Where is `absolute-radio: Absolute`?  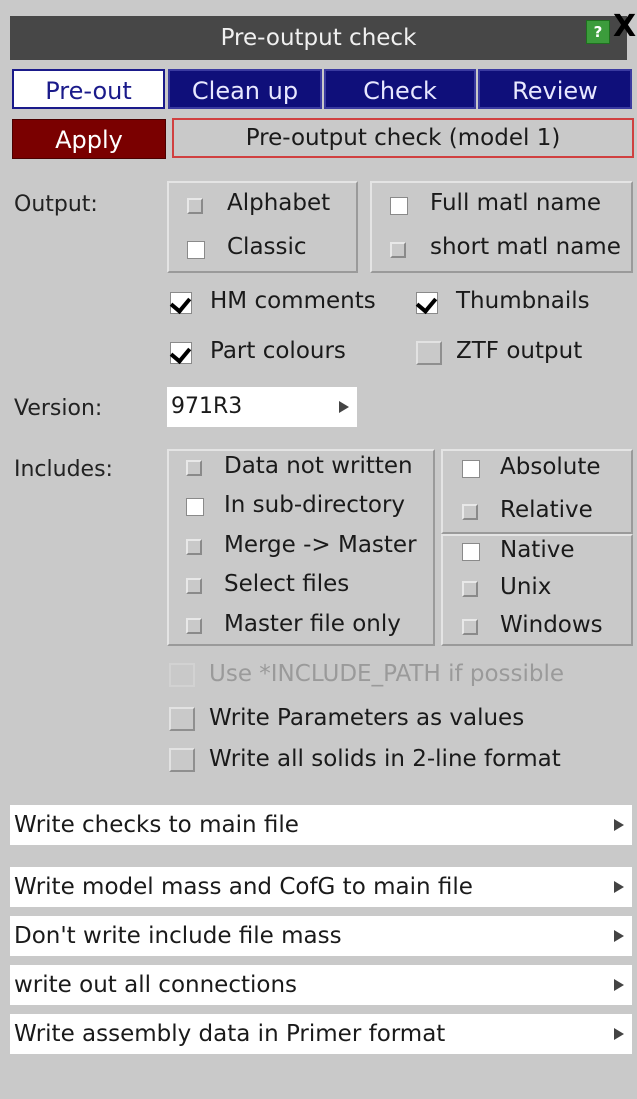 absolute-radio: Absolute is located at coordinates (546, 468).